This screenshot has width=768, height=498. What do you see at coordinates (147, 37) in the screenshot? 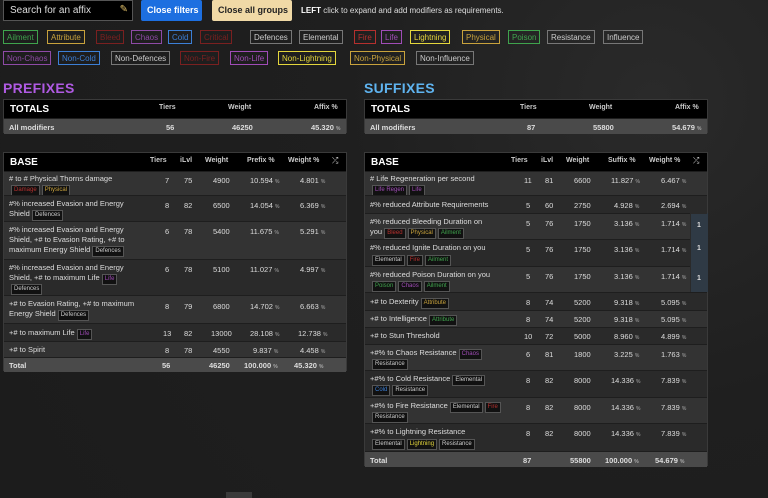
I see `filter-chaos: Chaos` at bounding box center [147, 37].